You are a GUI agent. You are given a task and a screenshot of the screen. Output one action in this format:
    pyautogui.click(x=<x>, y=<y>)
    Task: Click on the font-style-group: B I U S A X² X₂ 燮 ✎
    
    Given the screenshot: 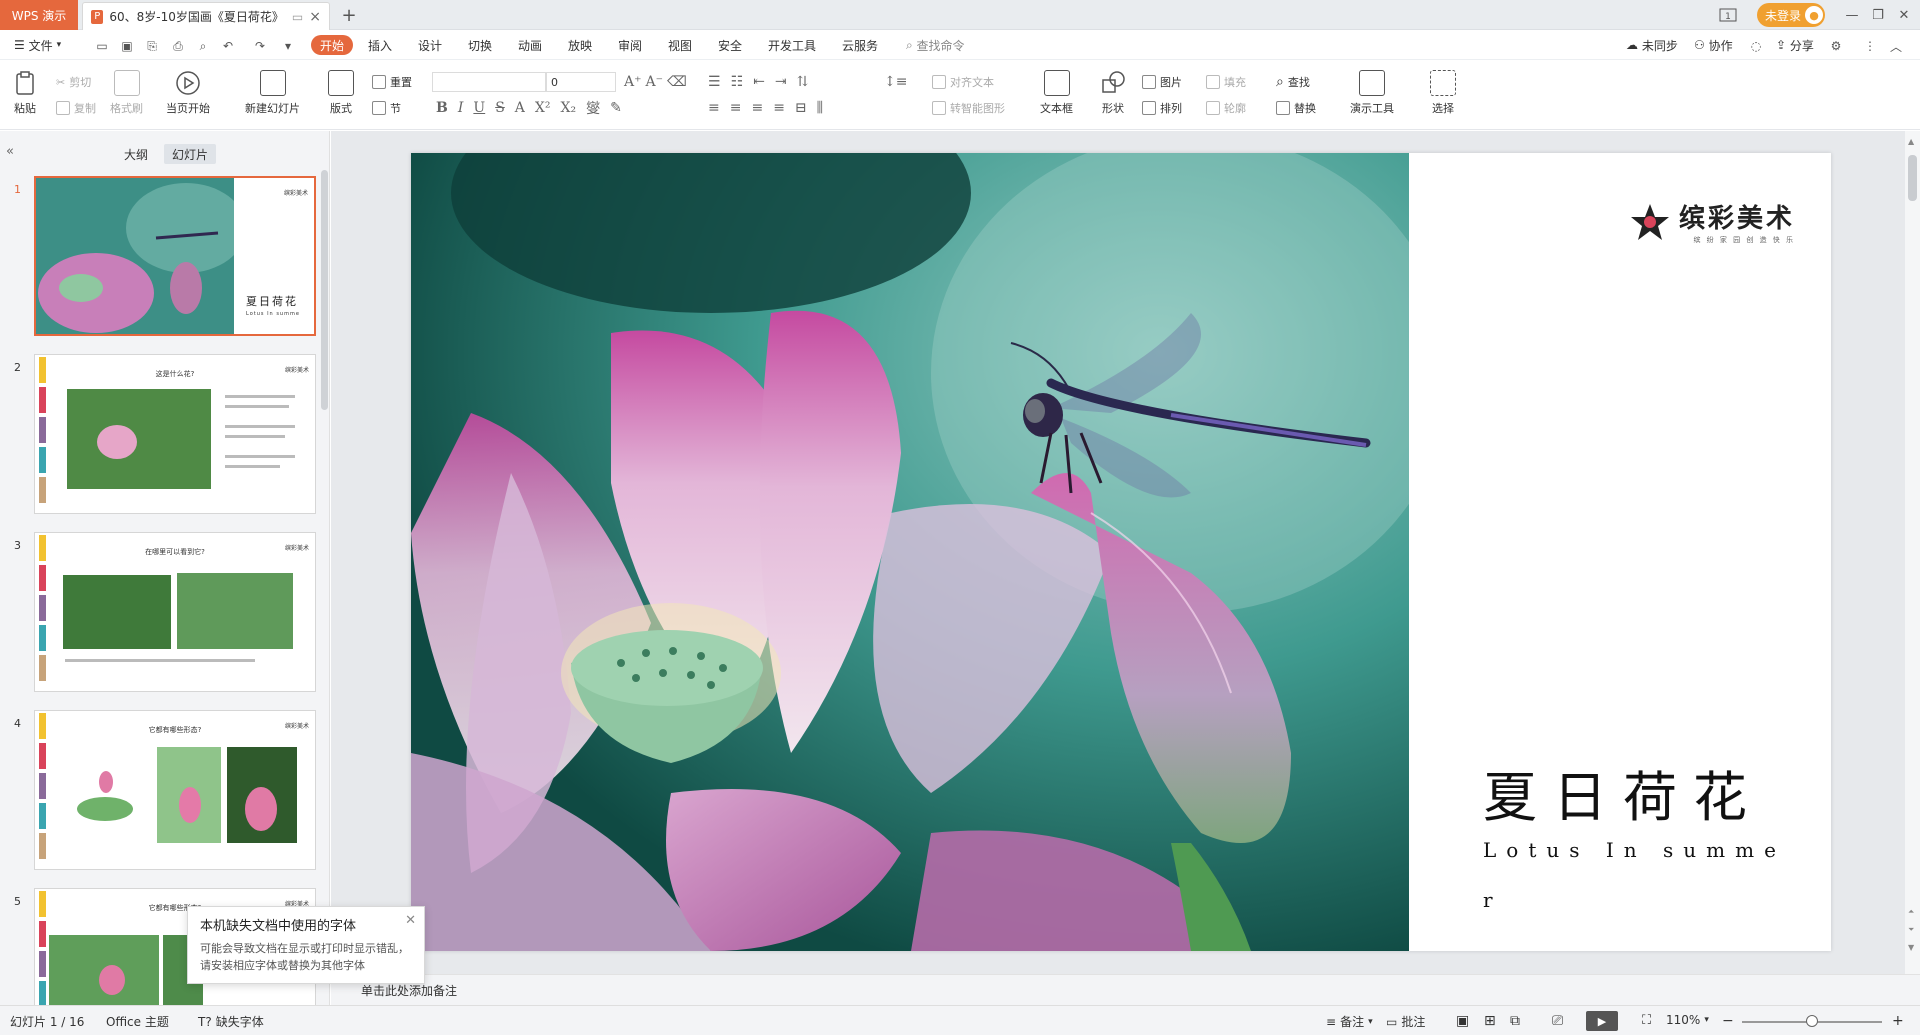 What is the action you would take?
    pyautogui.click(x=529, y=108)
    